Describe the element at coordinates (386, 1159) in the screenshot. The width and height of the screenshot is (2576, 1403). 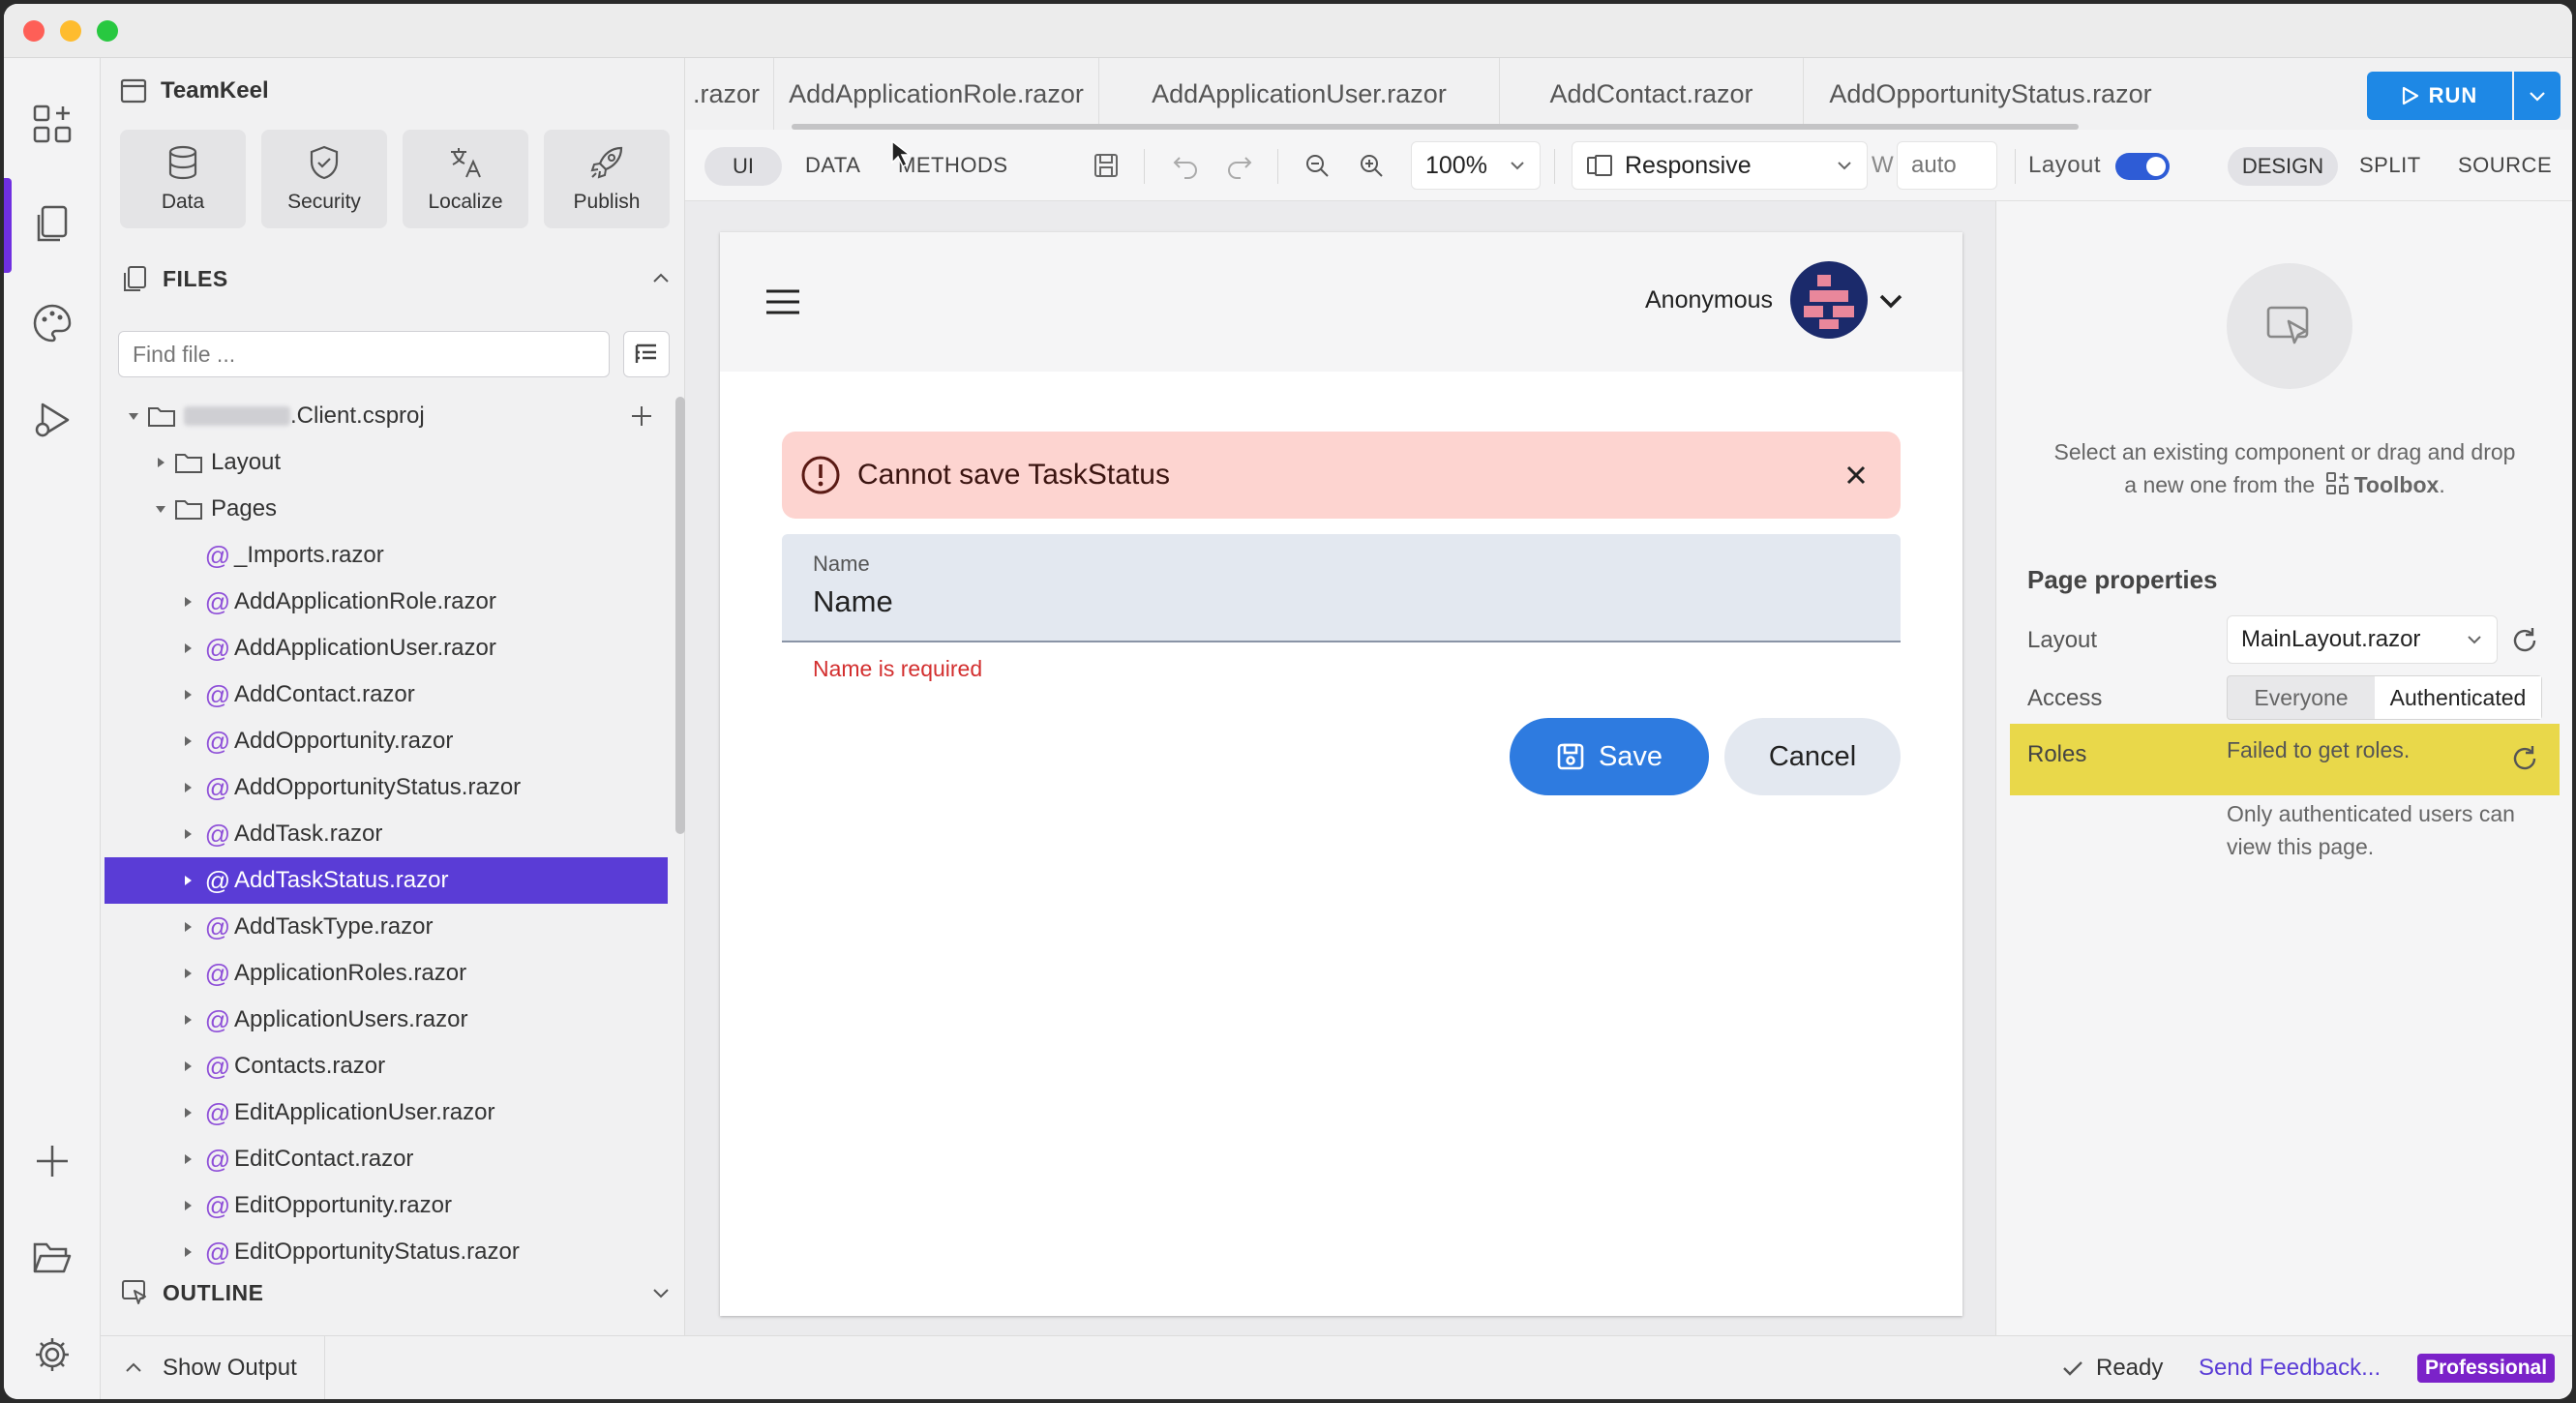
I see `tree-file-item: @ EditContact.razor` at that location.